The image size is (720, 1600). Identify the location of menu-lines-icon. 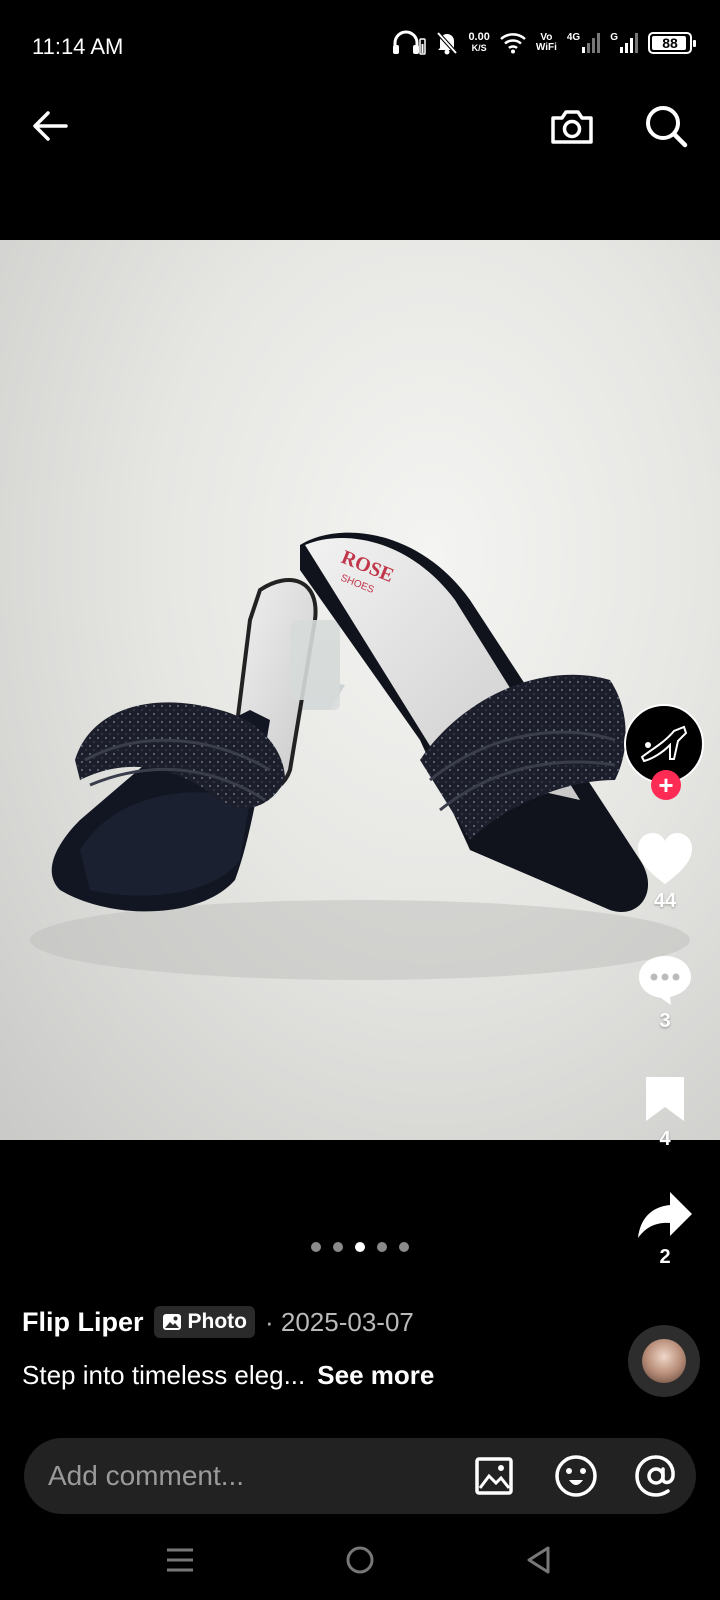
(180, 1560).